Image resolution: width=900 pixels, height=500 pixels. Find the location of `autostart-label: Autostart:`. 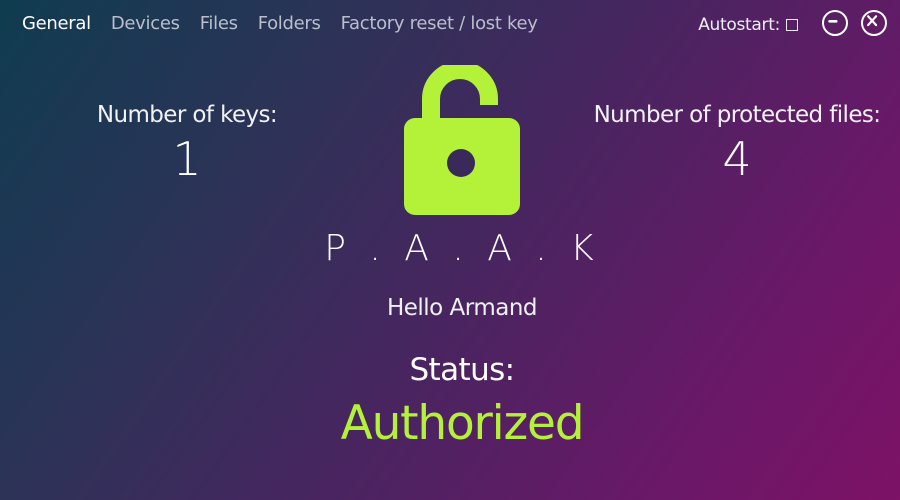

autostart-label: Autostart: is located at coordinates (739, 25).